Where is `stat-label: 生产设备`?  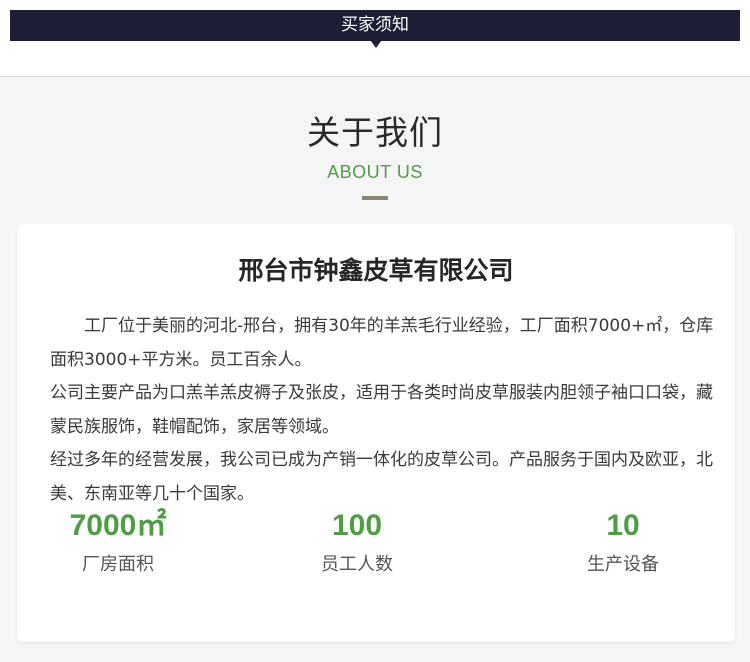 stat-label: 生产设备 is located at coordinates (623, 564).